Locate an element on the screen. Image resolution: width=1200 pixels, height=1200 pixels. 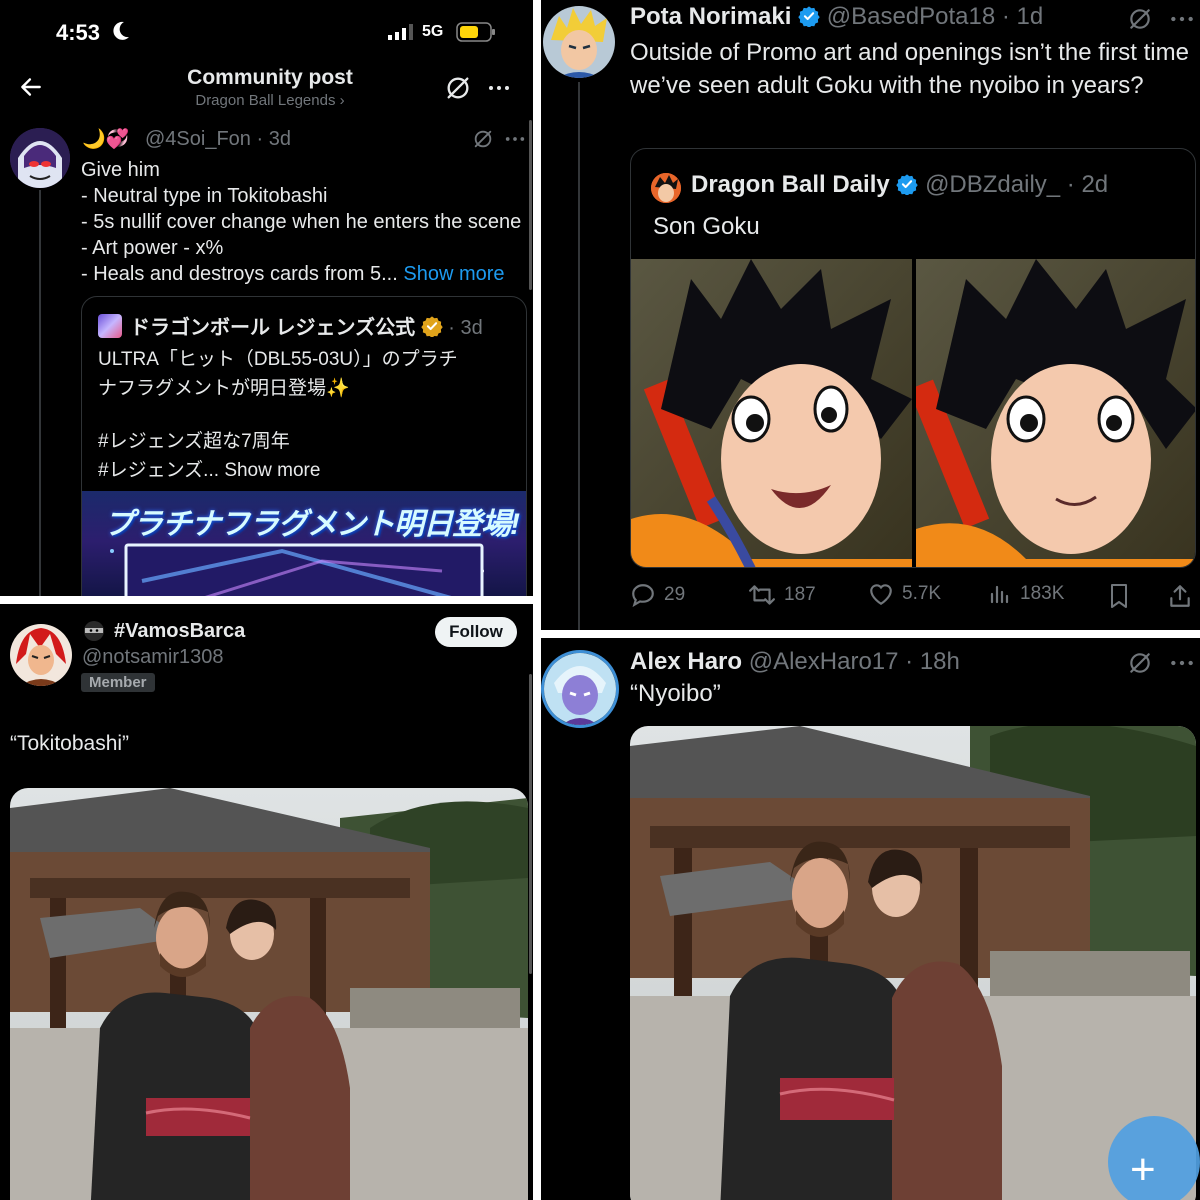
reply-emoji: 🌙💞 is located at coordinates (106, 139).